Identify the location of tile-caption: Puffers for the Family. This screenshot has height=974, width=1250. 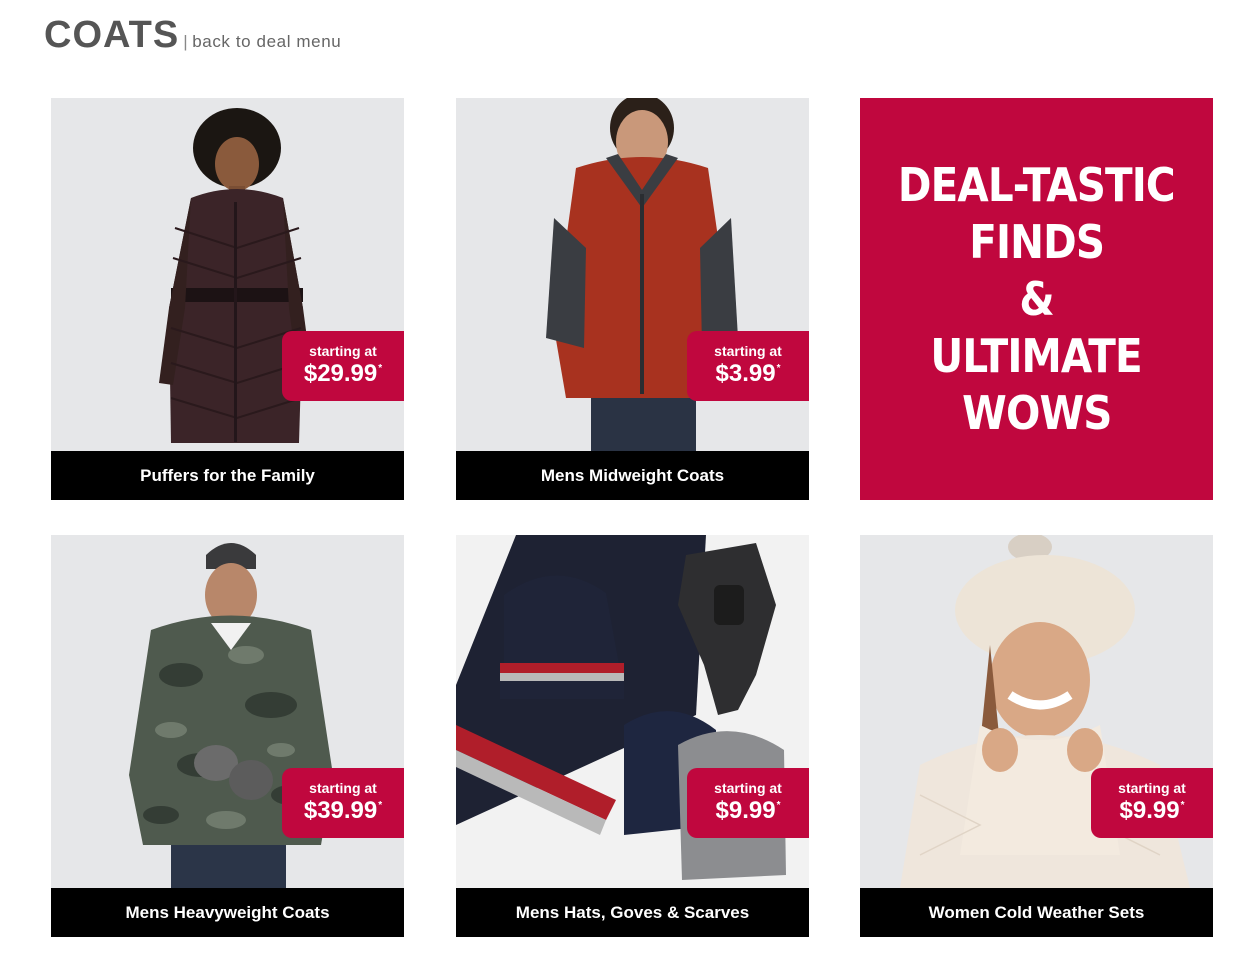
(227, 475).